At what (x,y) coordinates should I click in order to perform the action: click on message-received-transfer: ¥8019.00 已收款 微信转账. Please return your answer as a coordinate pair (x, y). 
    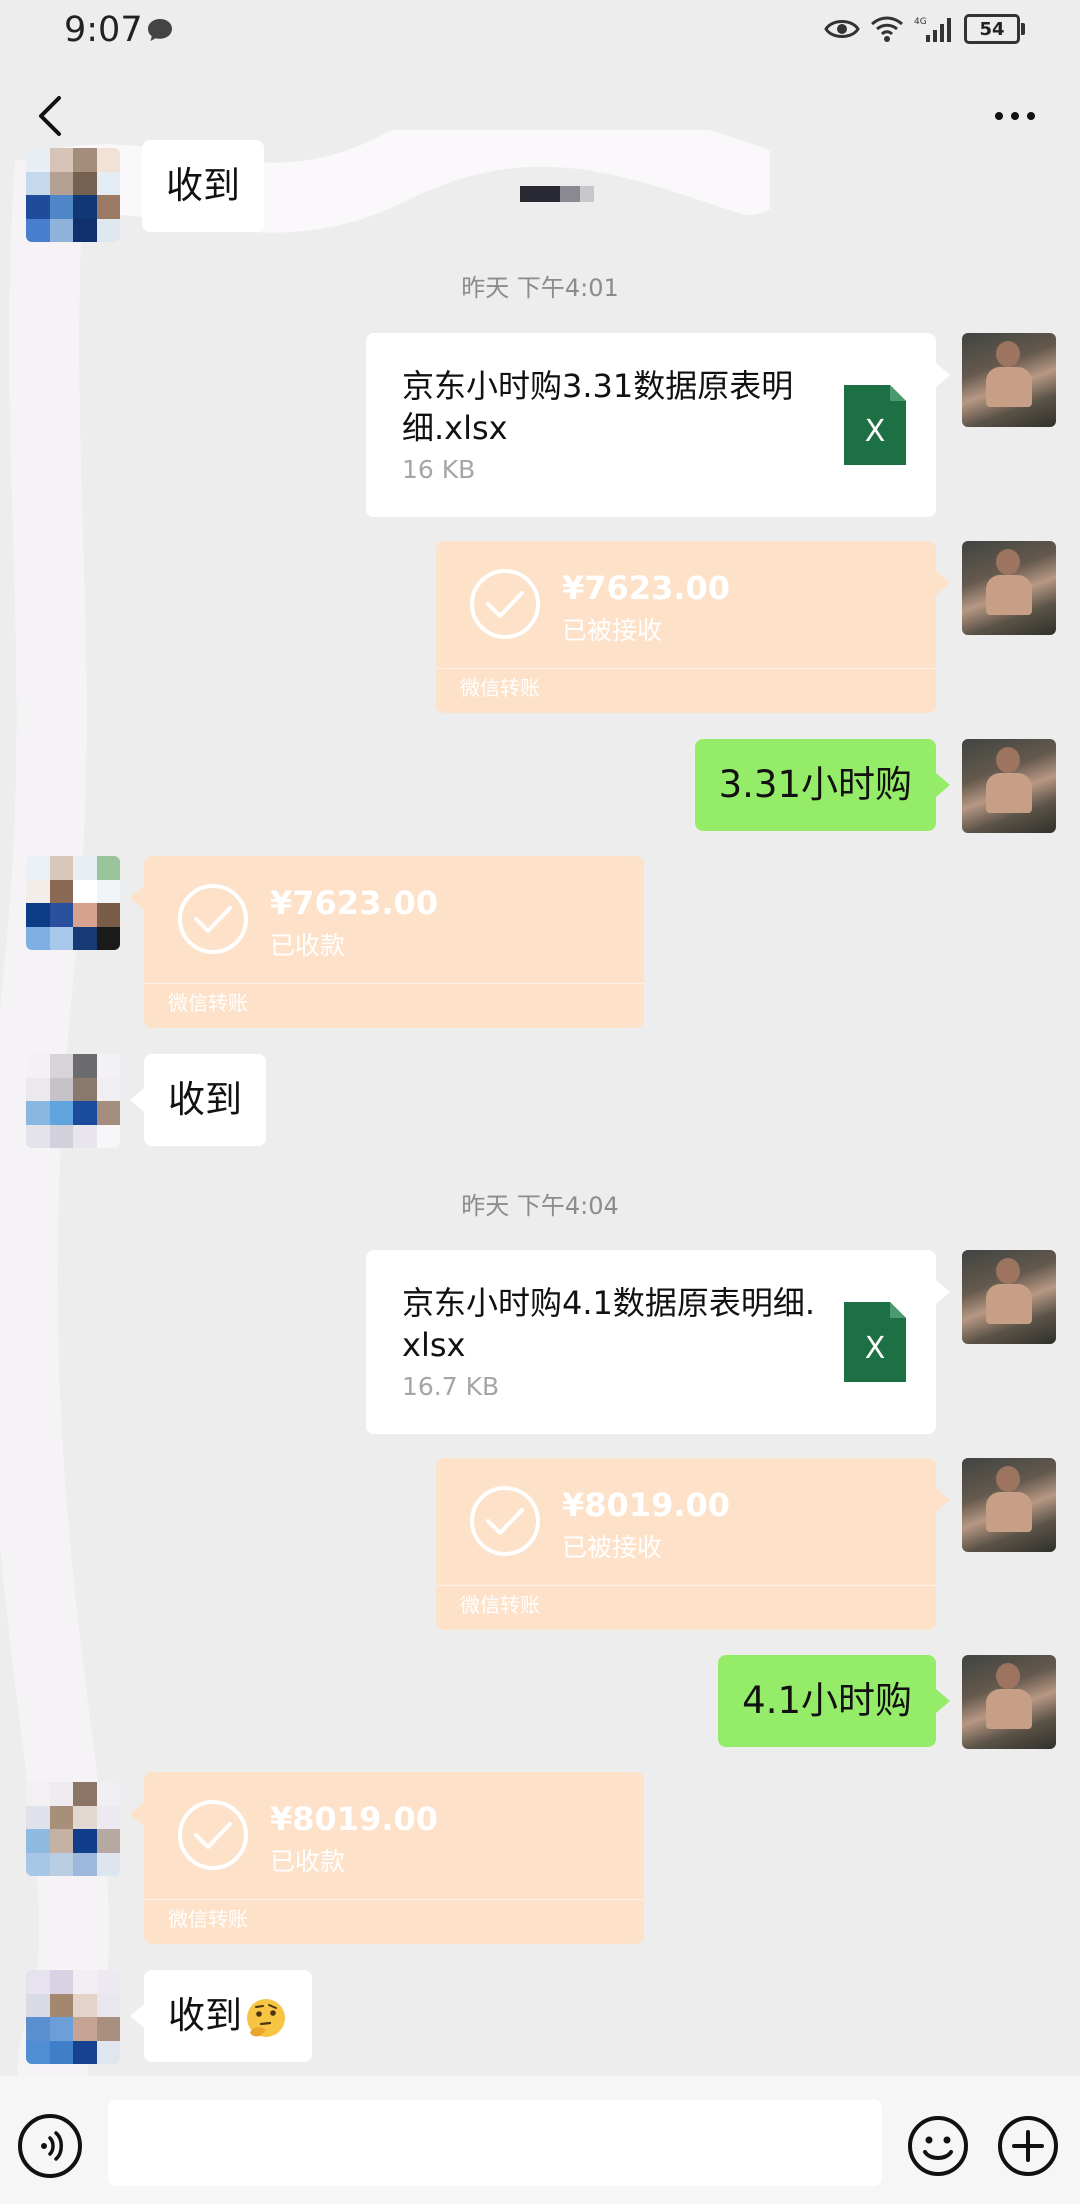
    Looking at the image, I should click on (540, 1859).